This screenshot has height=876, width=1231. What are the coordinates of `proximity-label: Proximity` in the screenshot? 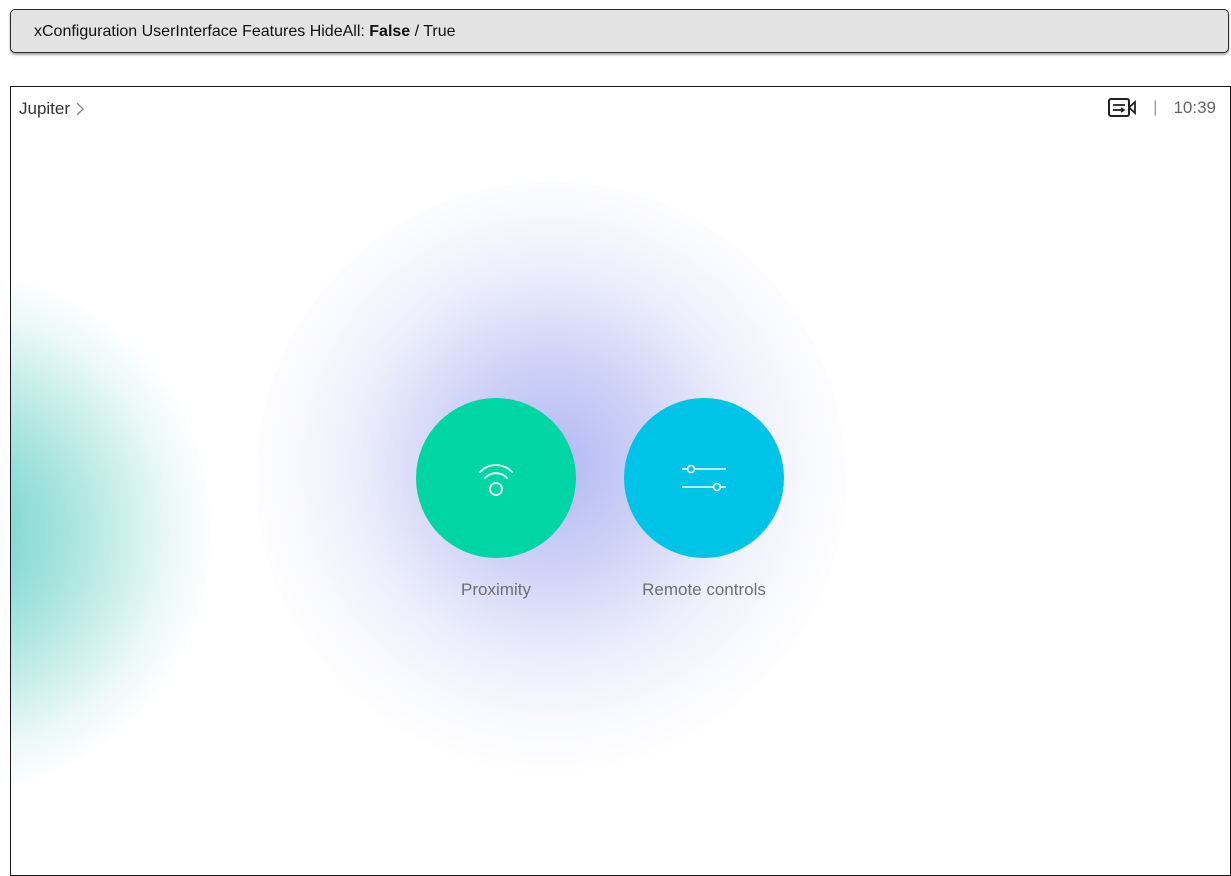 It's located at (496, 589).